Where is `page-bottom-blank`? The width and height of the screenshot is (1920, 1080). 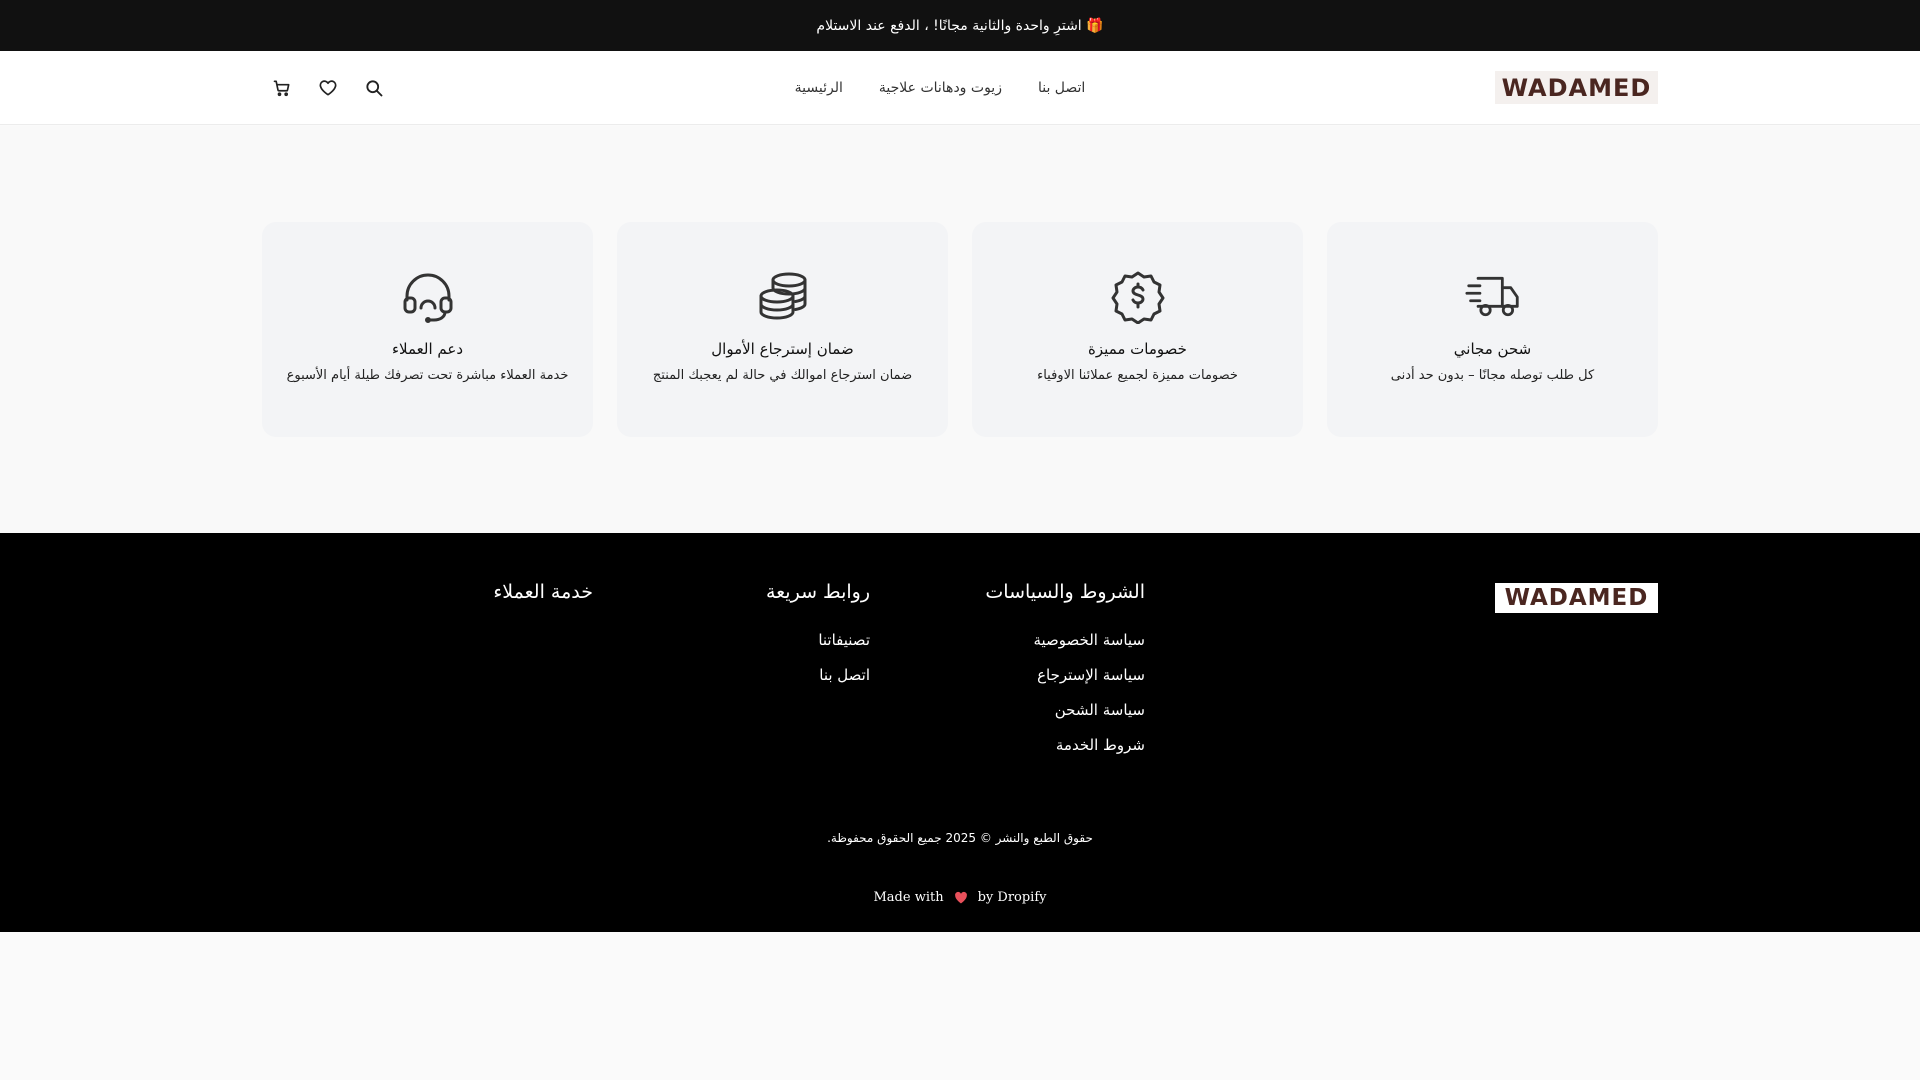 page-bottom-blank is located at coordinates (960, 1006).